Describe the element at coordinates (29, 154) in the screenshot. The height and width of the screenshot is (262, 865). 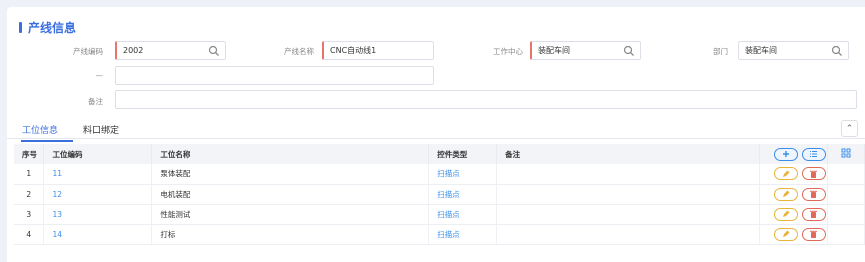
I see `header-index: 序号` at that location.